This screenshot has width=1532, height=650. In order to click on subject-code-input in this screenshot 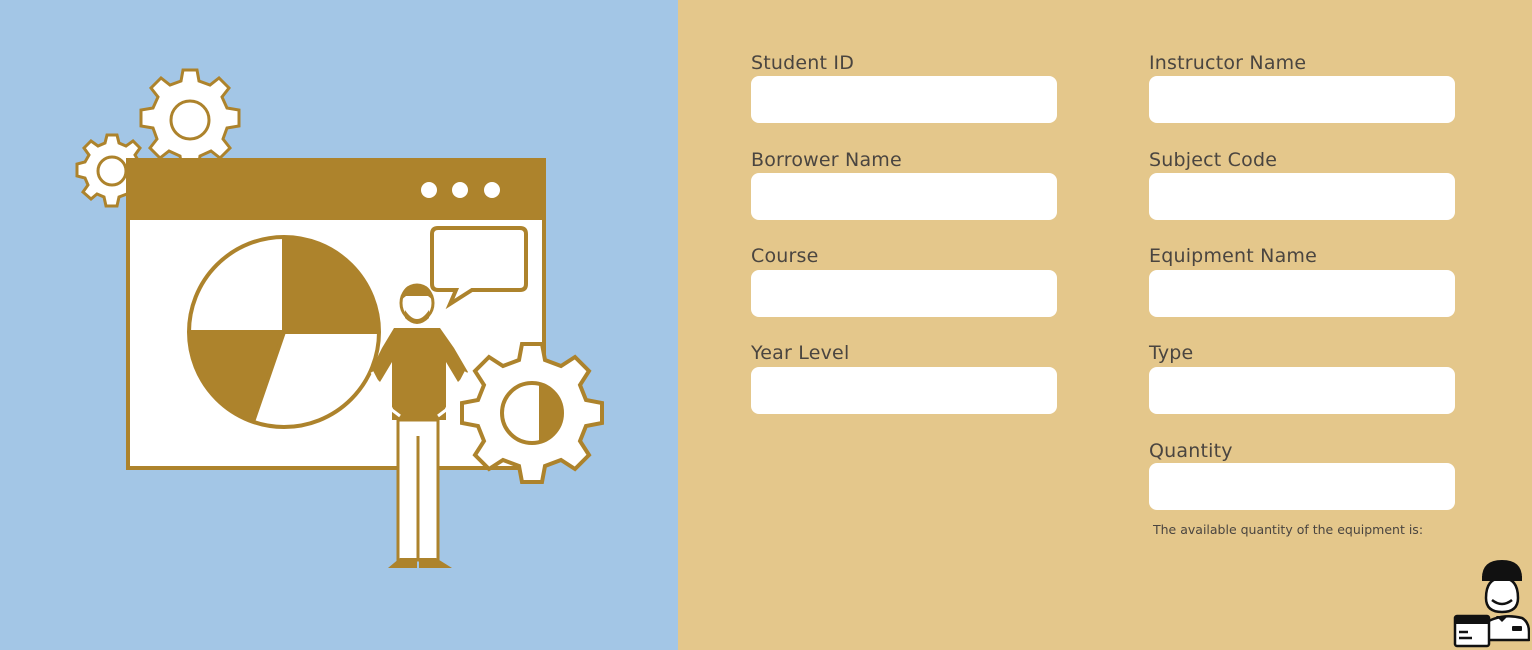, I will do `click(1302, 196)`.